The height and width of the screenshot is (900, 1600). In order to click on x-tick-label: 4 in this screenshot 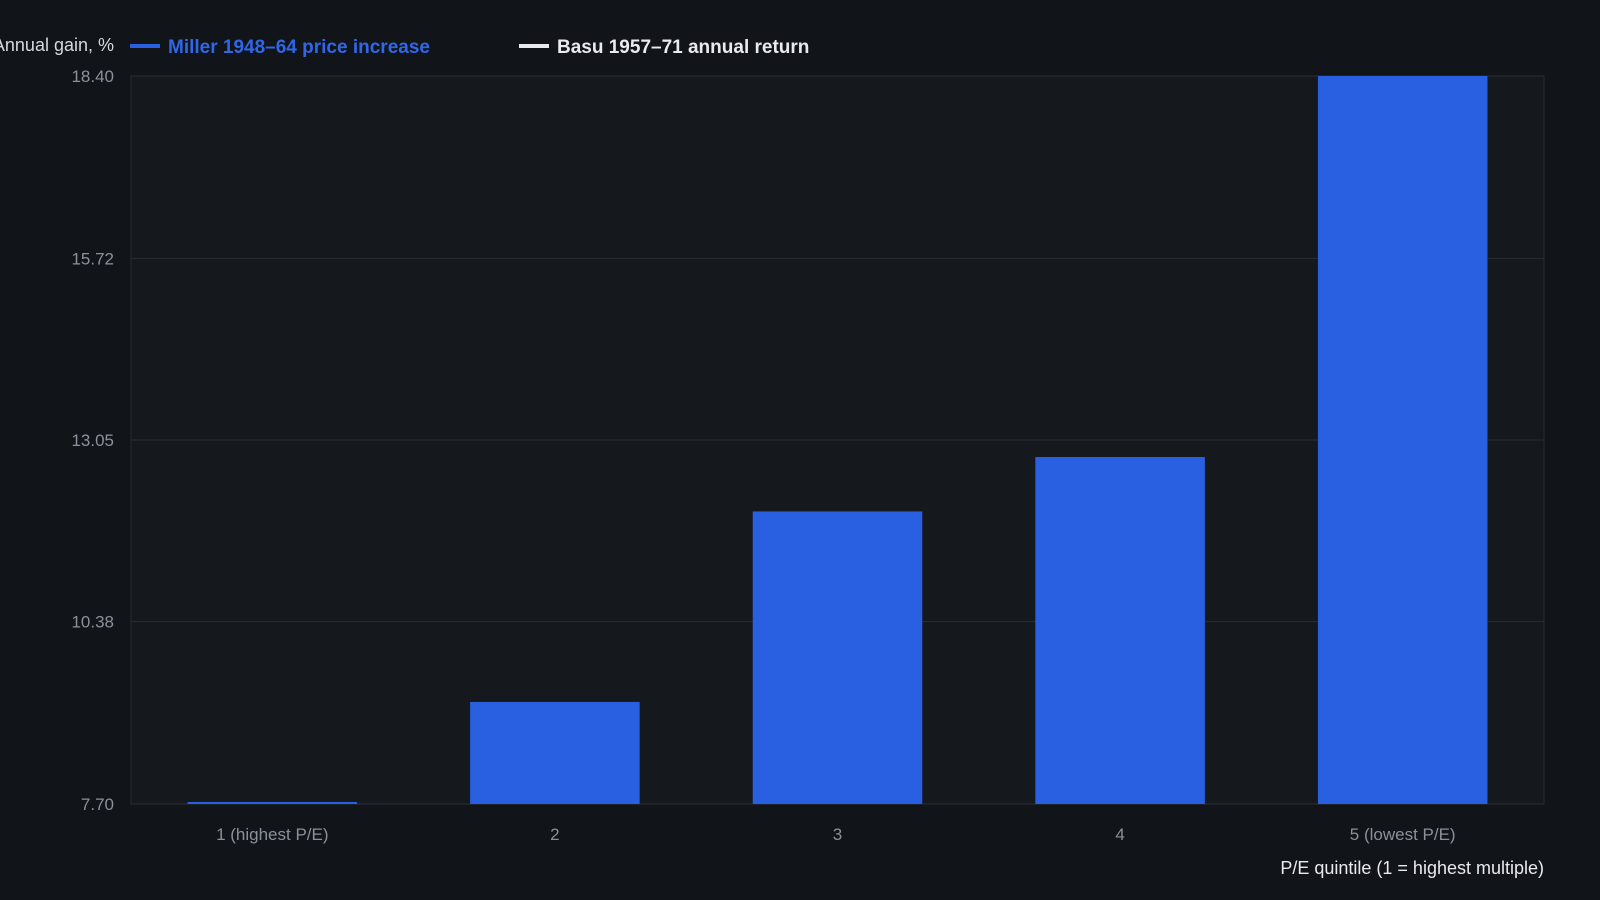, I will do `click(1119, 834)`.